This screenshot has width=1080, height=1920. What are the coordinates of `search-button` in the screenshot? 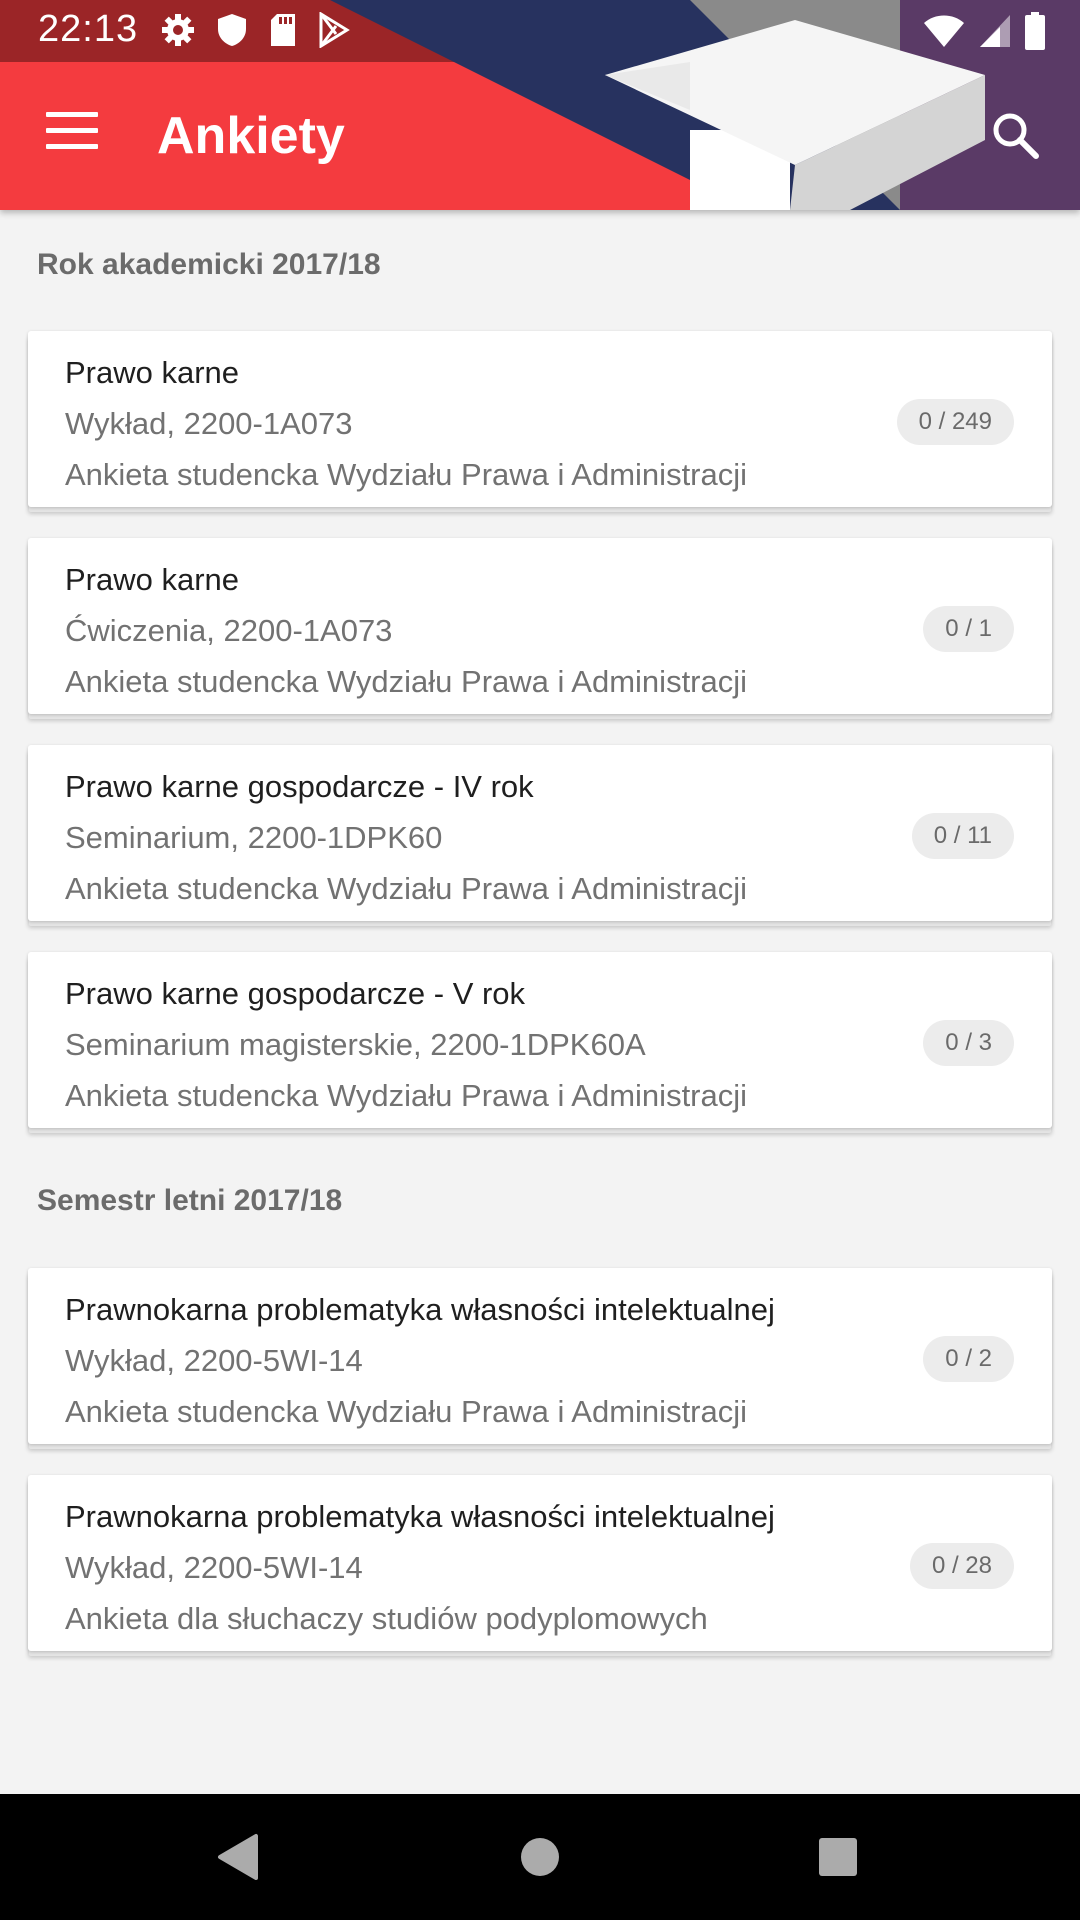 It's located at (1015, 135).